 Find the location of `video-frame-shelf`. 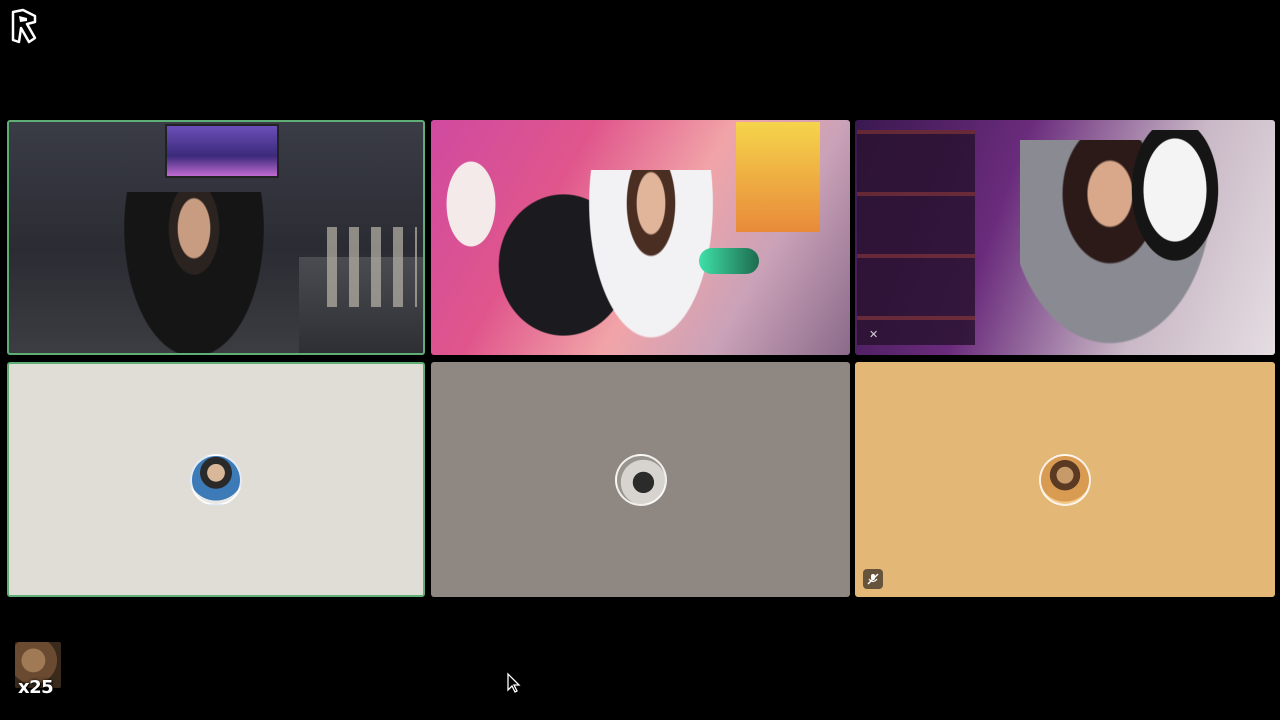

video-frame-shelf is located at coordinates (916, 237).